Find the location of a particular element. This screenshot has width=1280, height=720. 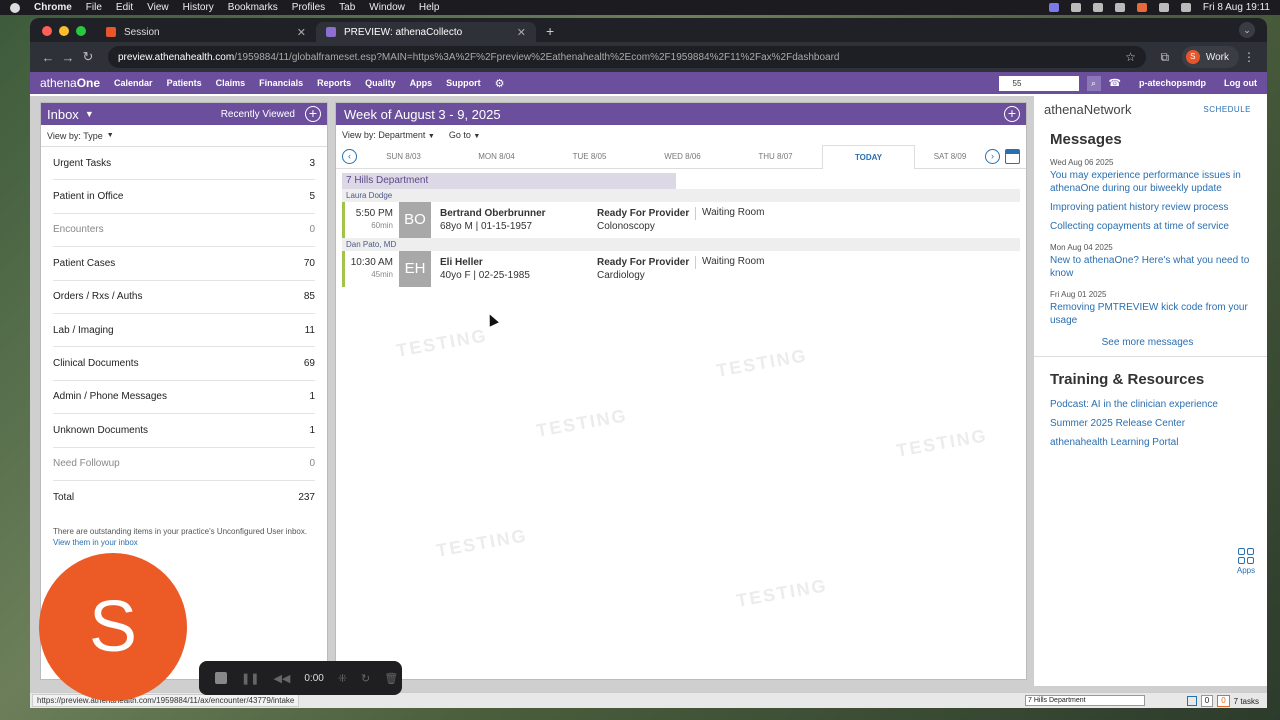

calendar-icon is located at coordinates (1012, 156).